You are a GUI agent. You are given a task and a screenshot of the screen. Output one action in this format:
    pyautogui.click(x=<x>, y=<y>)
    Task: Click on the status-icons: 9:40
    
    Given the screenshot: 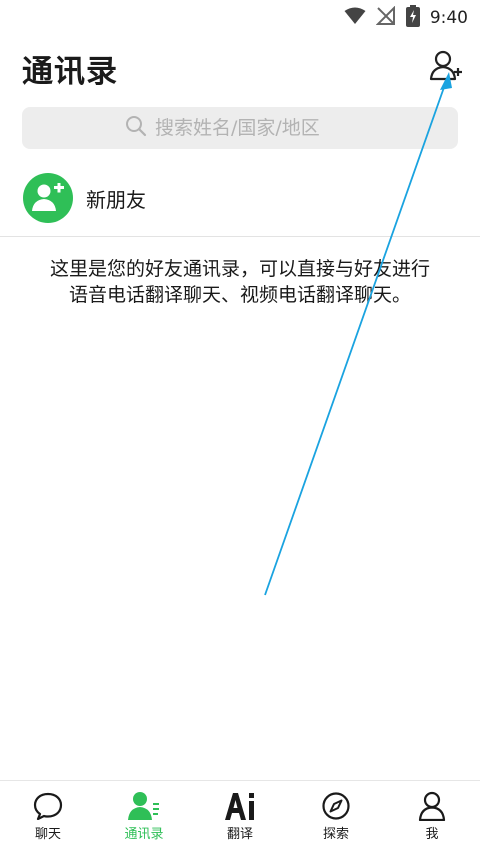 What is the action you would take?
    pyautogui.click(x=406, y=18)
    